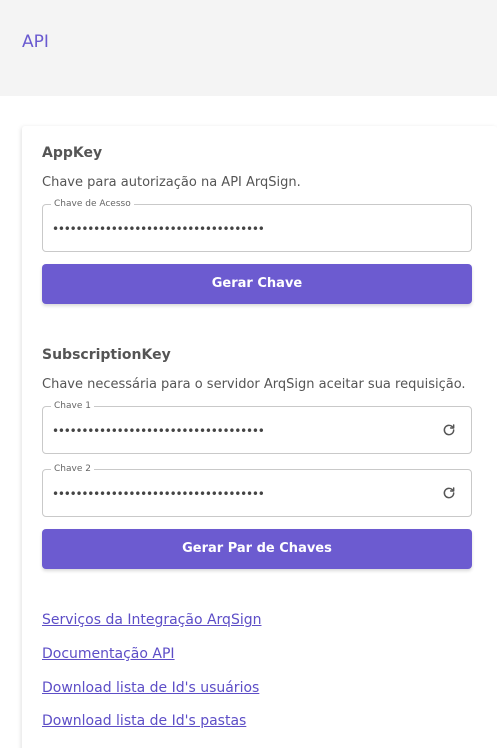 The height and width of the screenshot is (748, 497). Describe the element at coordinates (257, 284) in the screenshot. I see `generate-key-button: Gerar Chave` at that location.